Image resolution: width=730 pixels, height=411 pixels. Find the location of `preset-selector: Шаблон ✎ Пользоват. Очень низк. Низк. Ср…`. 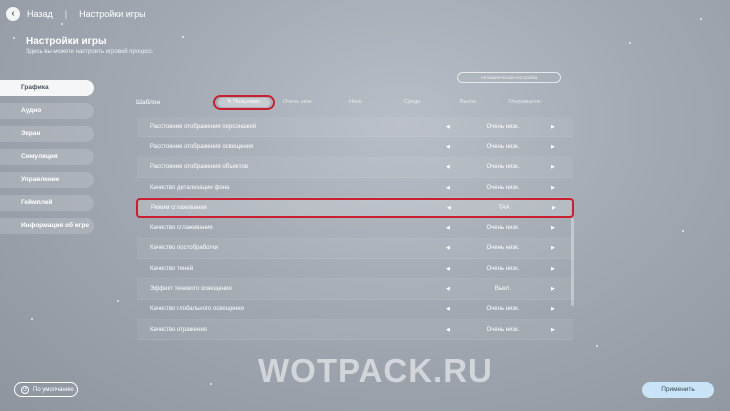

preset-selector: Шаблон ✎ Пользоват. Очень низк. Низк. Ср… is located at coordinates (355, 103).